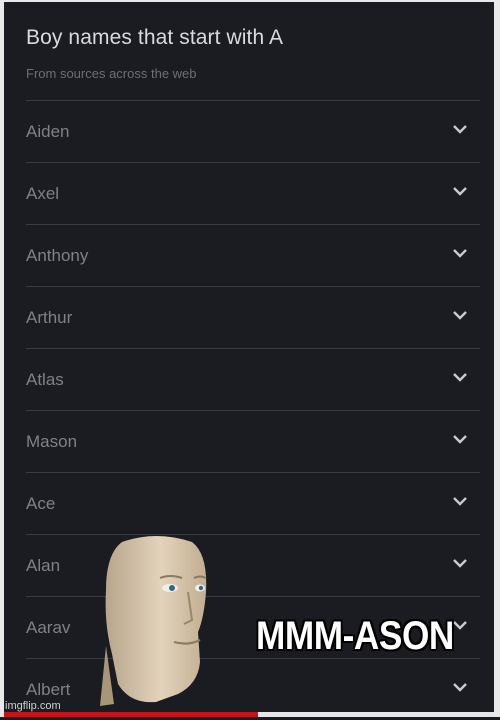  Describe the element at coordinates (45, 379) in the screenshot. I see `list-item-label: Atlas` at that location.